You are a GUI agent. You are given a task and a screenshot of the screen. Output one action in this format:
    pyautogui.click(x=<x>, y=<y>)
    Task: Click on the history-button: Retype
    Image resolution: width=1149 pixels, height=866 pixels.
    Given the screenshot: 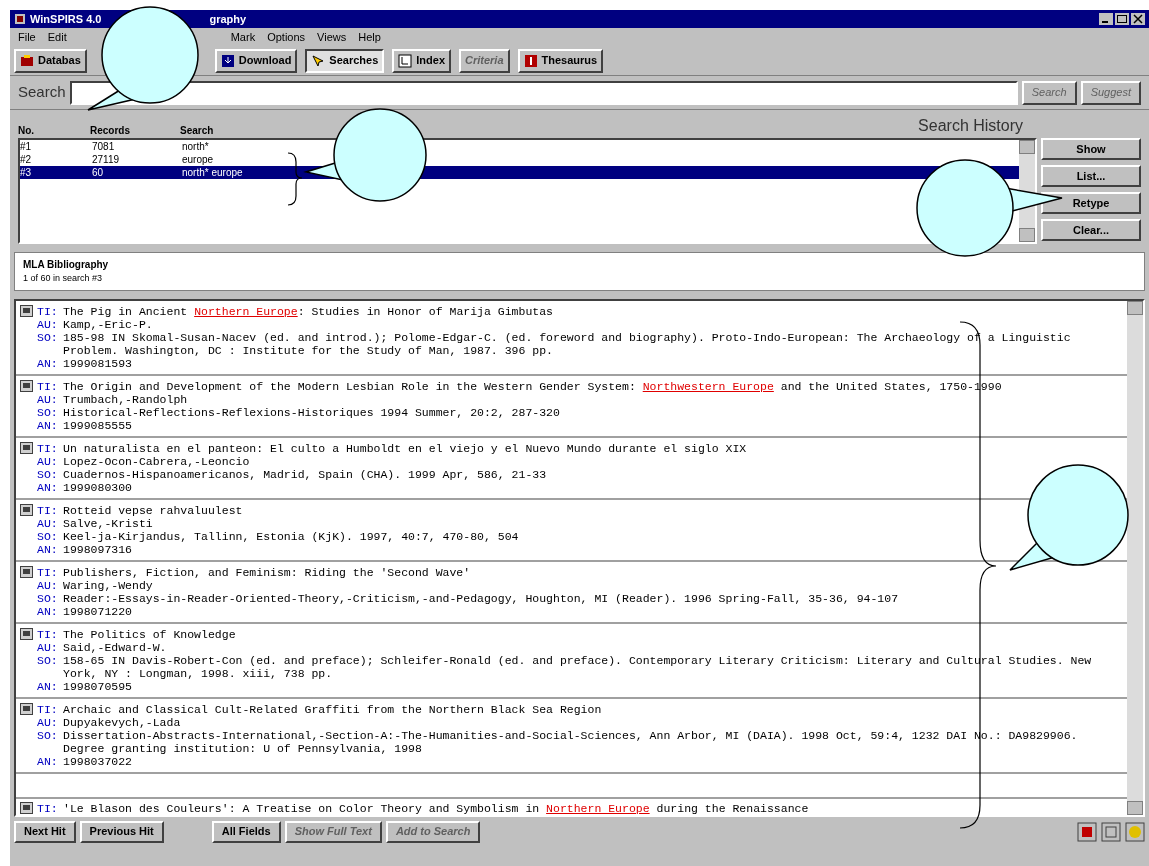 What is the action you would take?
    pyautogui.click(x=1091, y=203)
    